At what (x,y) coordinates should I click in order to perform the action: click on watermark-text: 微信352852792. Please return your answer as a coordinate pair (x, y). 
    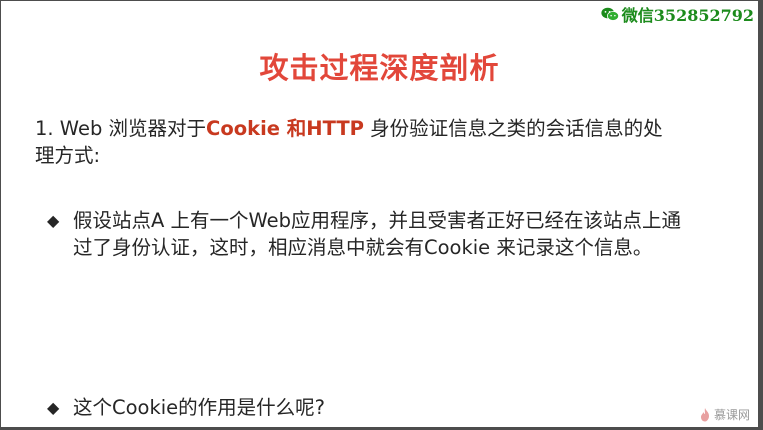
    Looking at the image, I should click on (687, 15).